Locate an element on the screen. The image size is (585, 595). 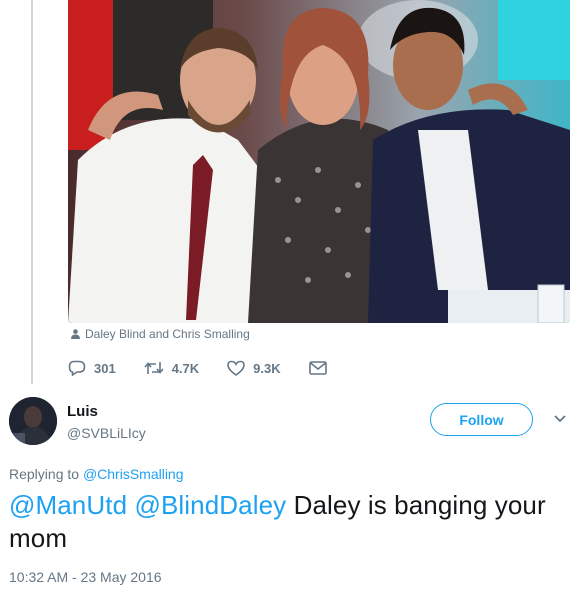
photo-caption-text: Daley Blind and Chris Smalling is located at coordinates (167, 334).